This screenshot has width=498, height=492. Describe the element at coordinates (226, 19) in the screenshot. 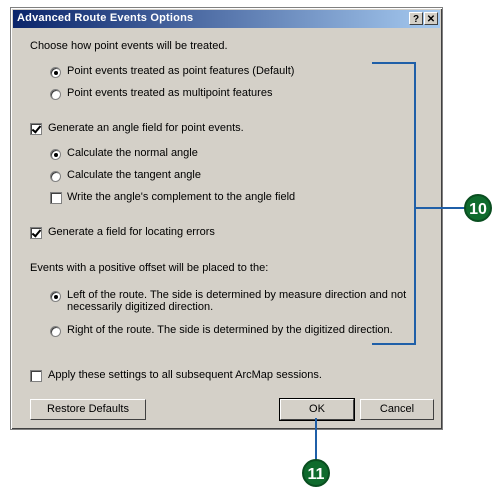

I see `title-bar: Advanced Route Events Options ? ✕` at that location.